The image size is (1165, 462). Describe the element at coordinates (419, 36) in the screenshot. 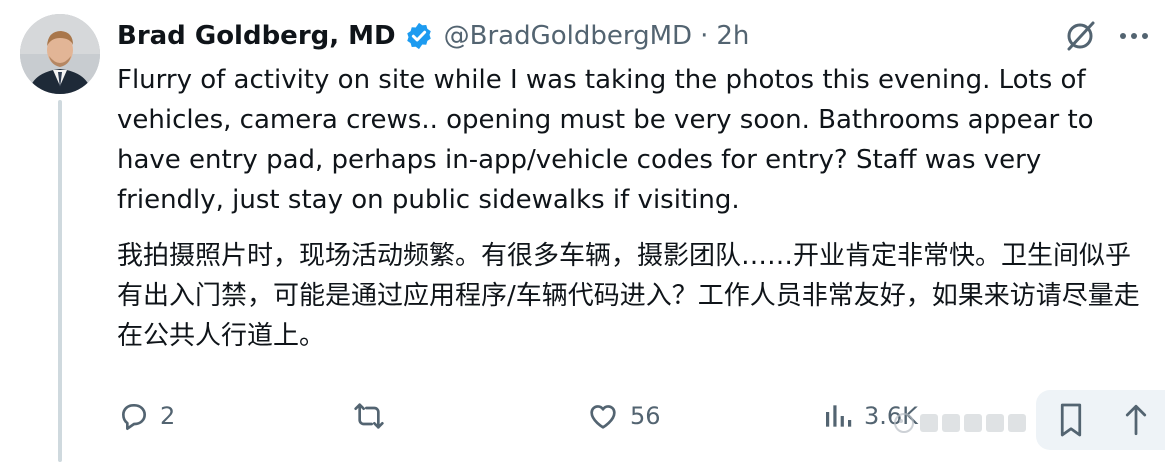

I see `verified-badge-icon` at that location.